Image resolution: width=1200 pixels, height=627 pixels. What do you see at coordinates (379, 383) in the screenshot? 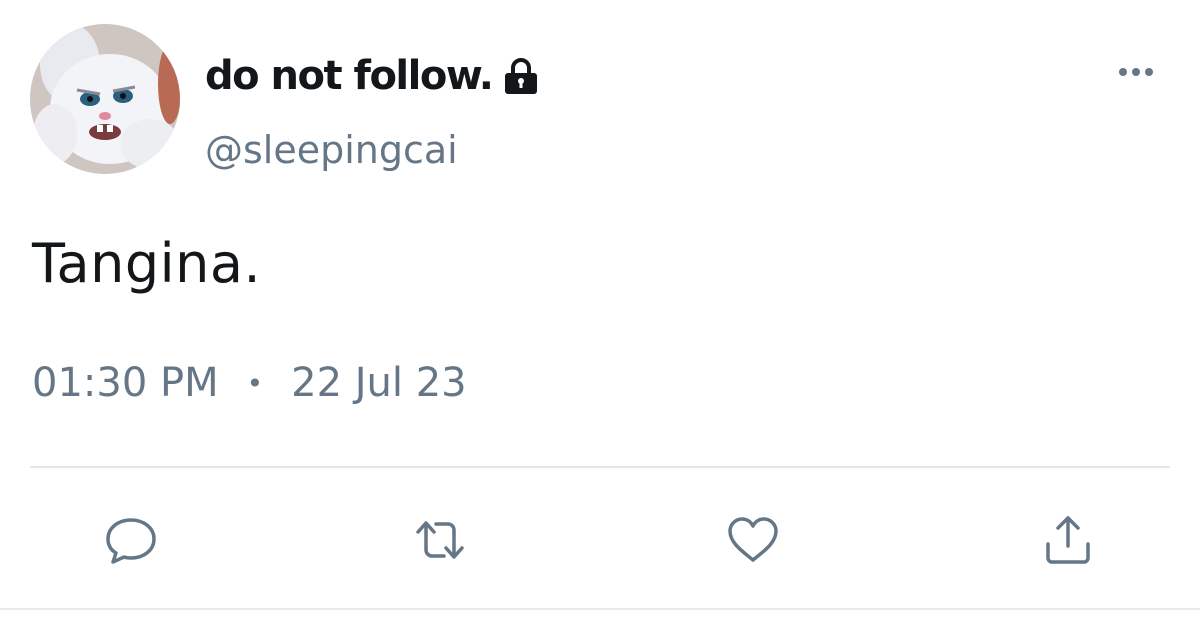
I see `tweet-date: 22 Jul 23` at bounding box center [379, 383].